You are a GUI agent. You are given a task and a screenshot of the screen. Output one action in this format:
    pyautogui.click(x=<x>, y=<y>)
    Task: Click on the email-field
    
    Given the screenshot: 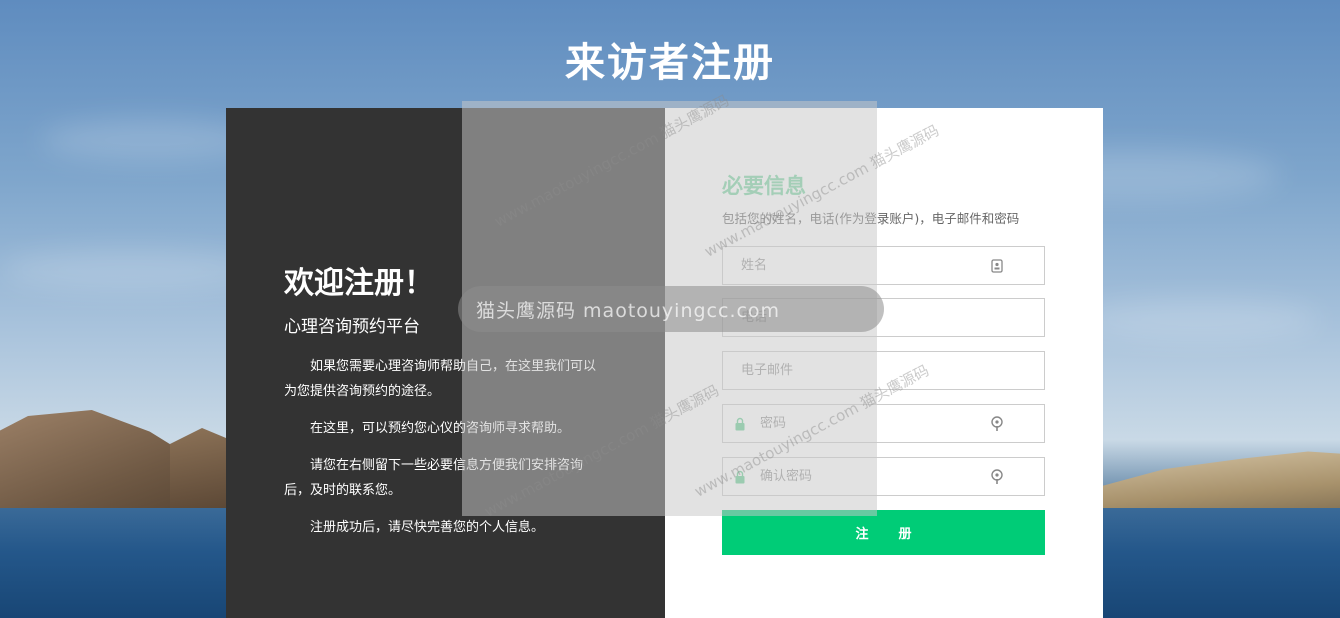 What is the action you would take?
    pyautogui.click(x=883, y=370)
    